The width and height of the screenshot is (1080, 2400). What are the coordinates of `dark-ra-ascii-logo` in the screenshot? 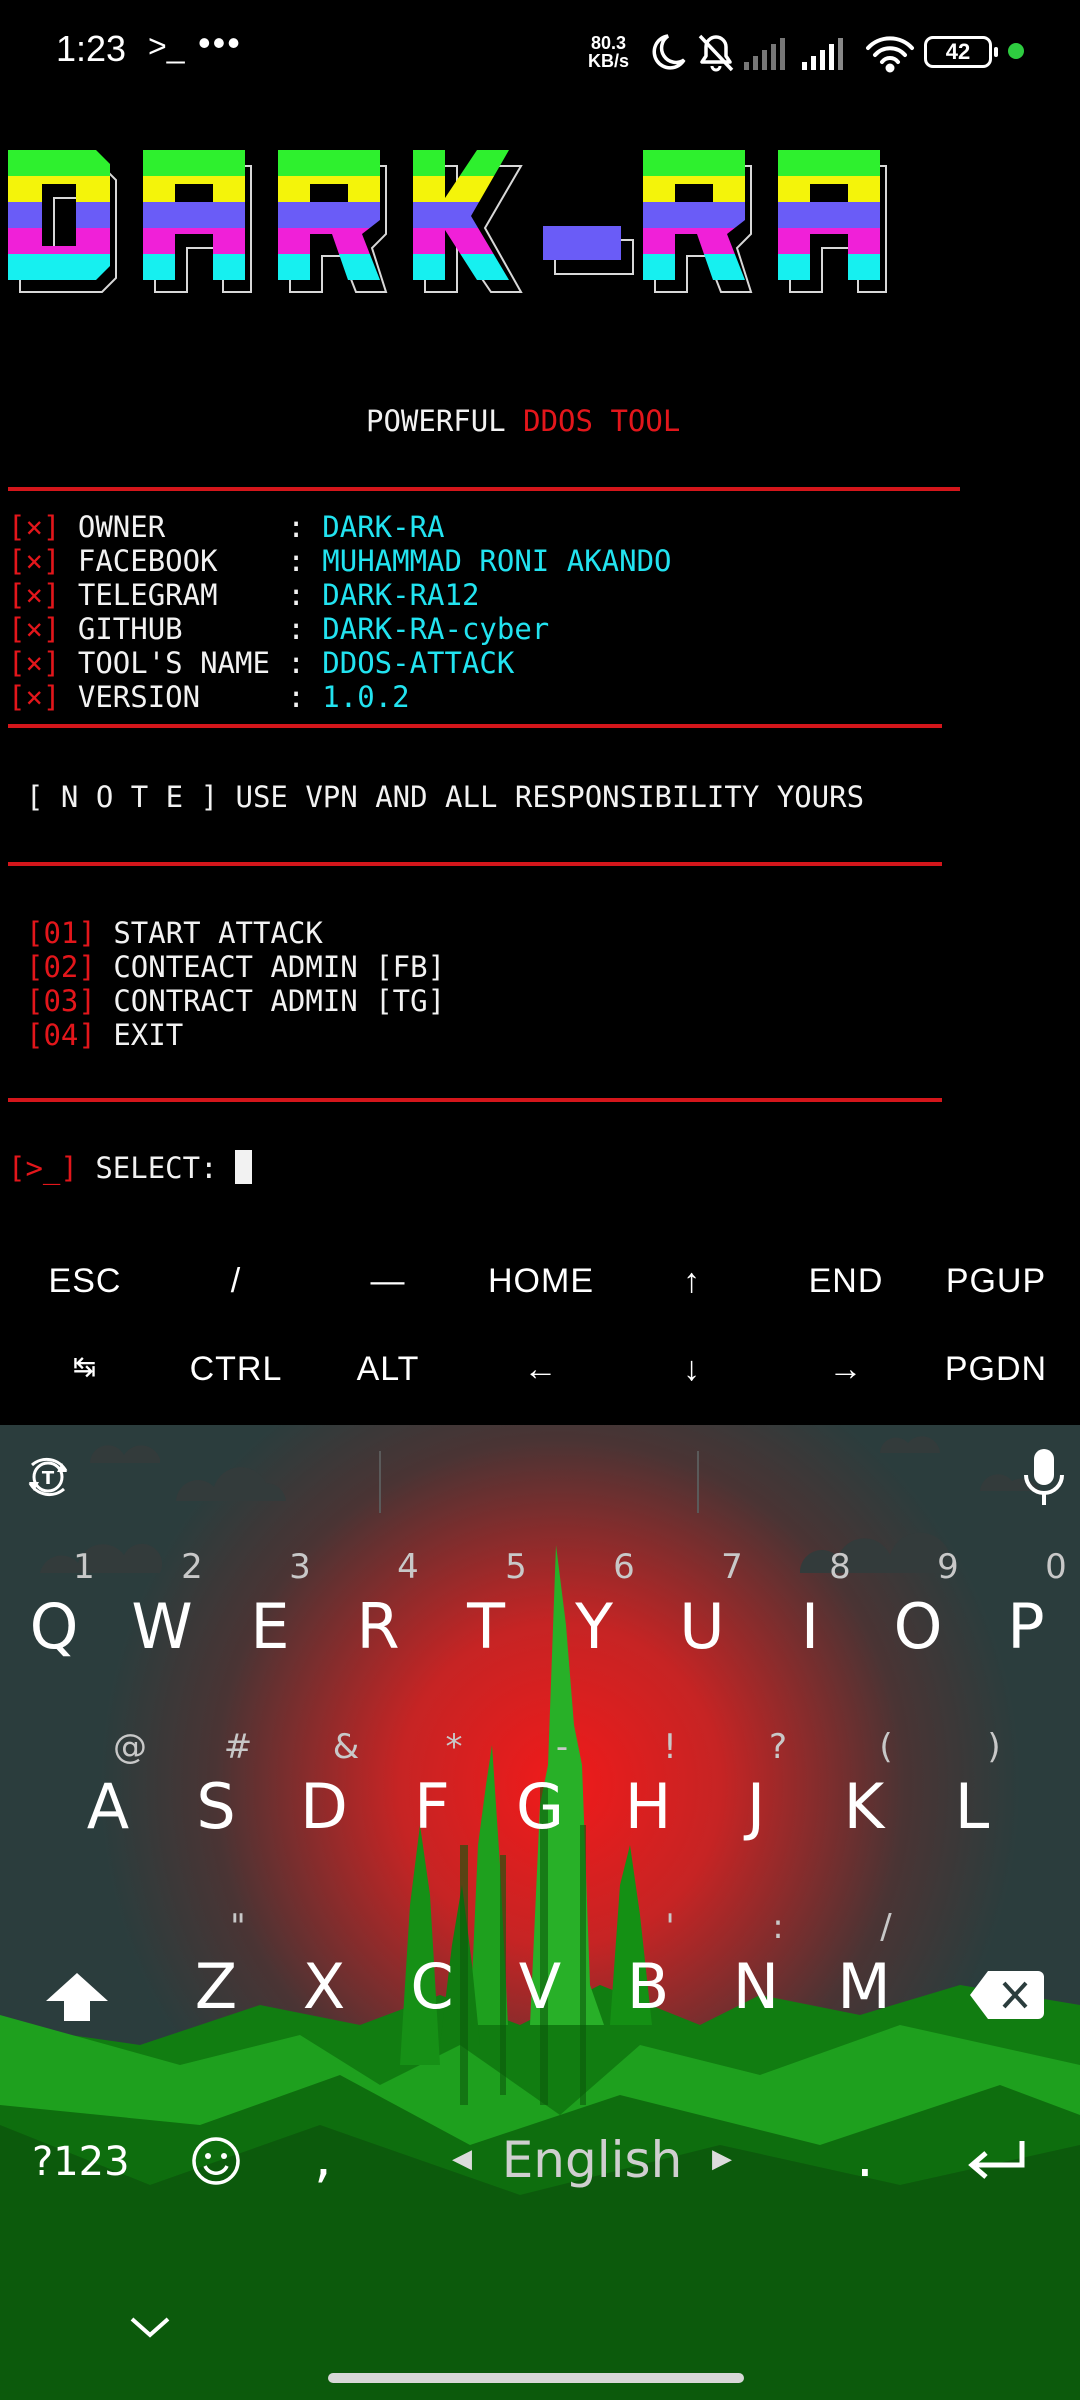 It's located at (447, 221).